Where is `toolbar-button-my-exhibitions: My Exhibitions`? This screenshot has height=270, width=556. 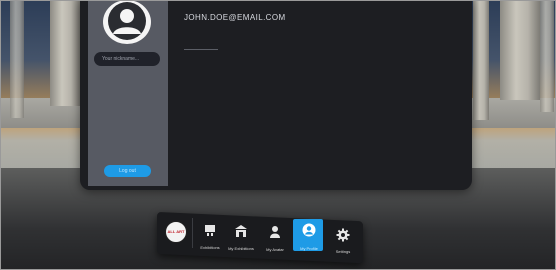
toolbar-button-my-exhibitions: My Exhibitions is located at coordinates (241, 236).